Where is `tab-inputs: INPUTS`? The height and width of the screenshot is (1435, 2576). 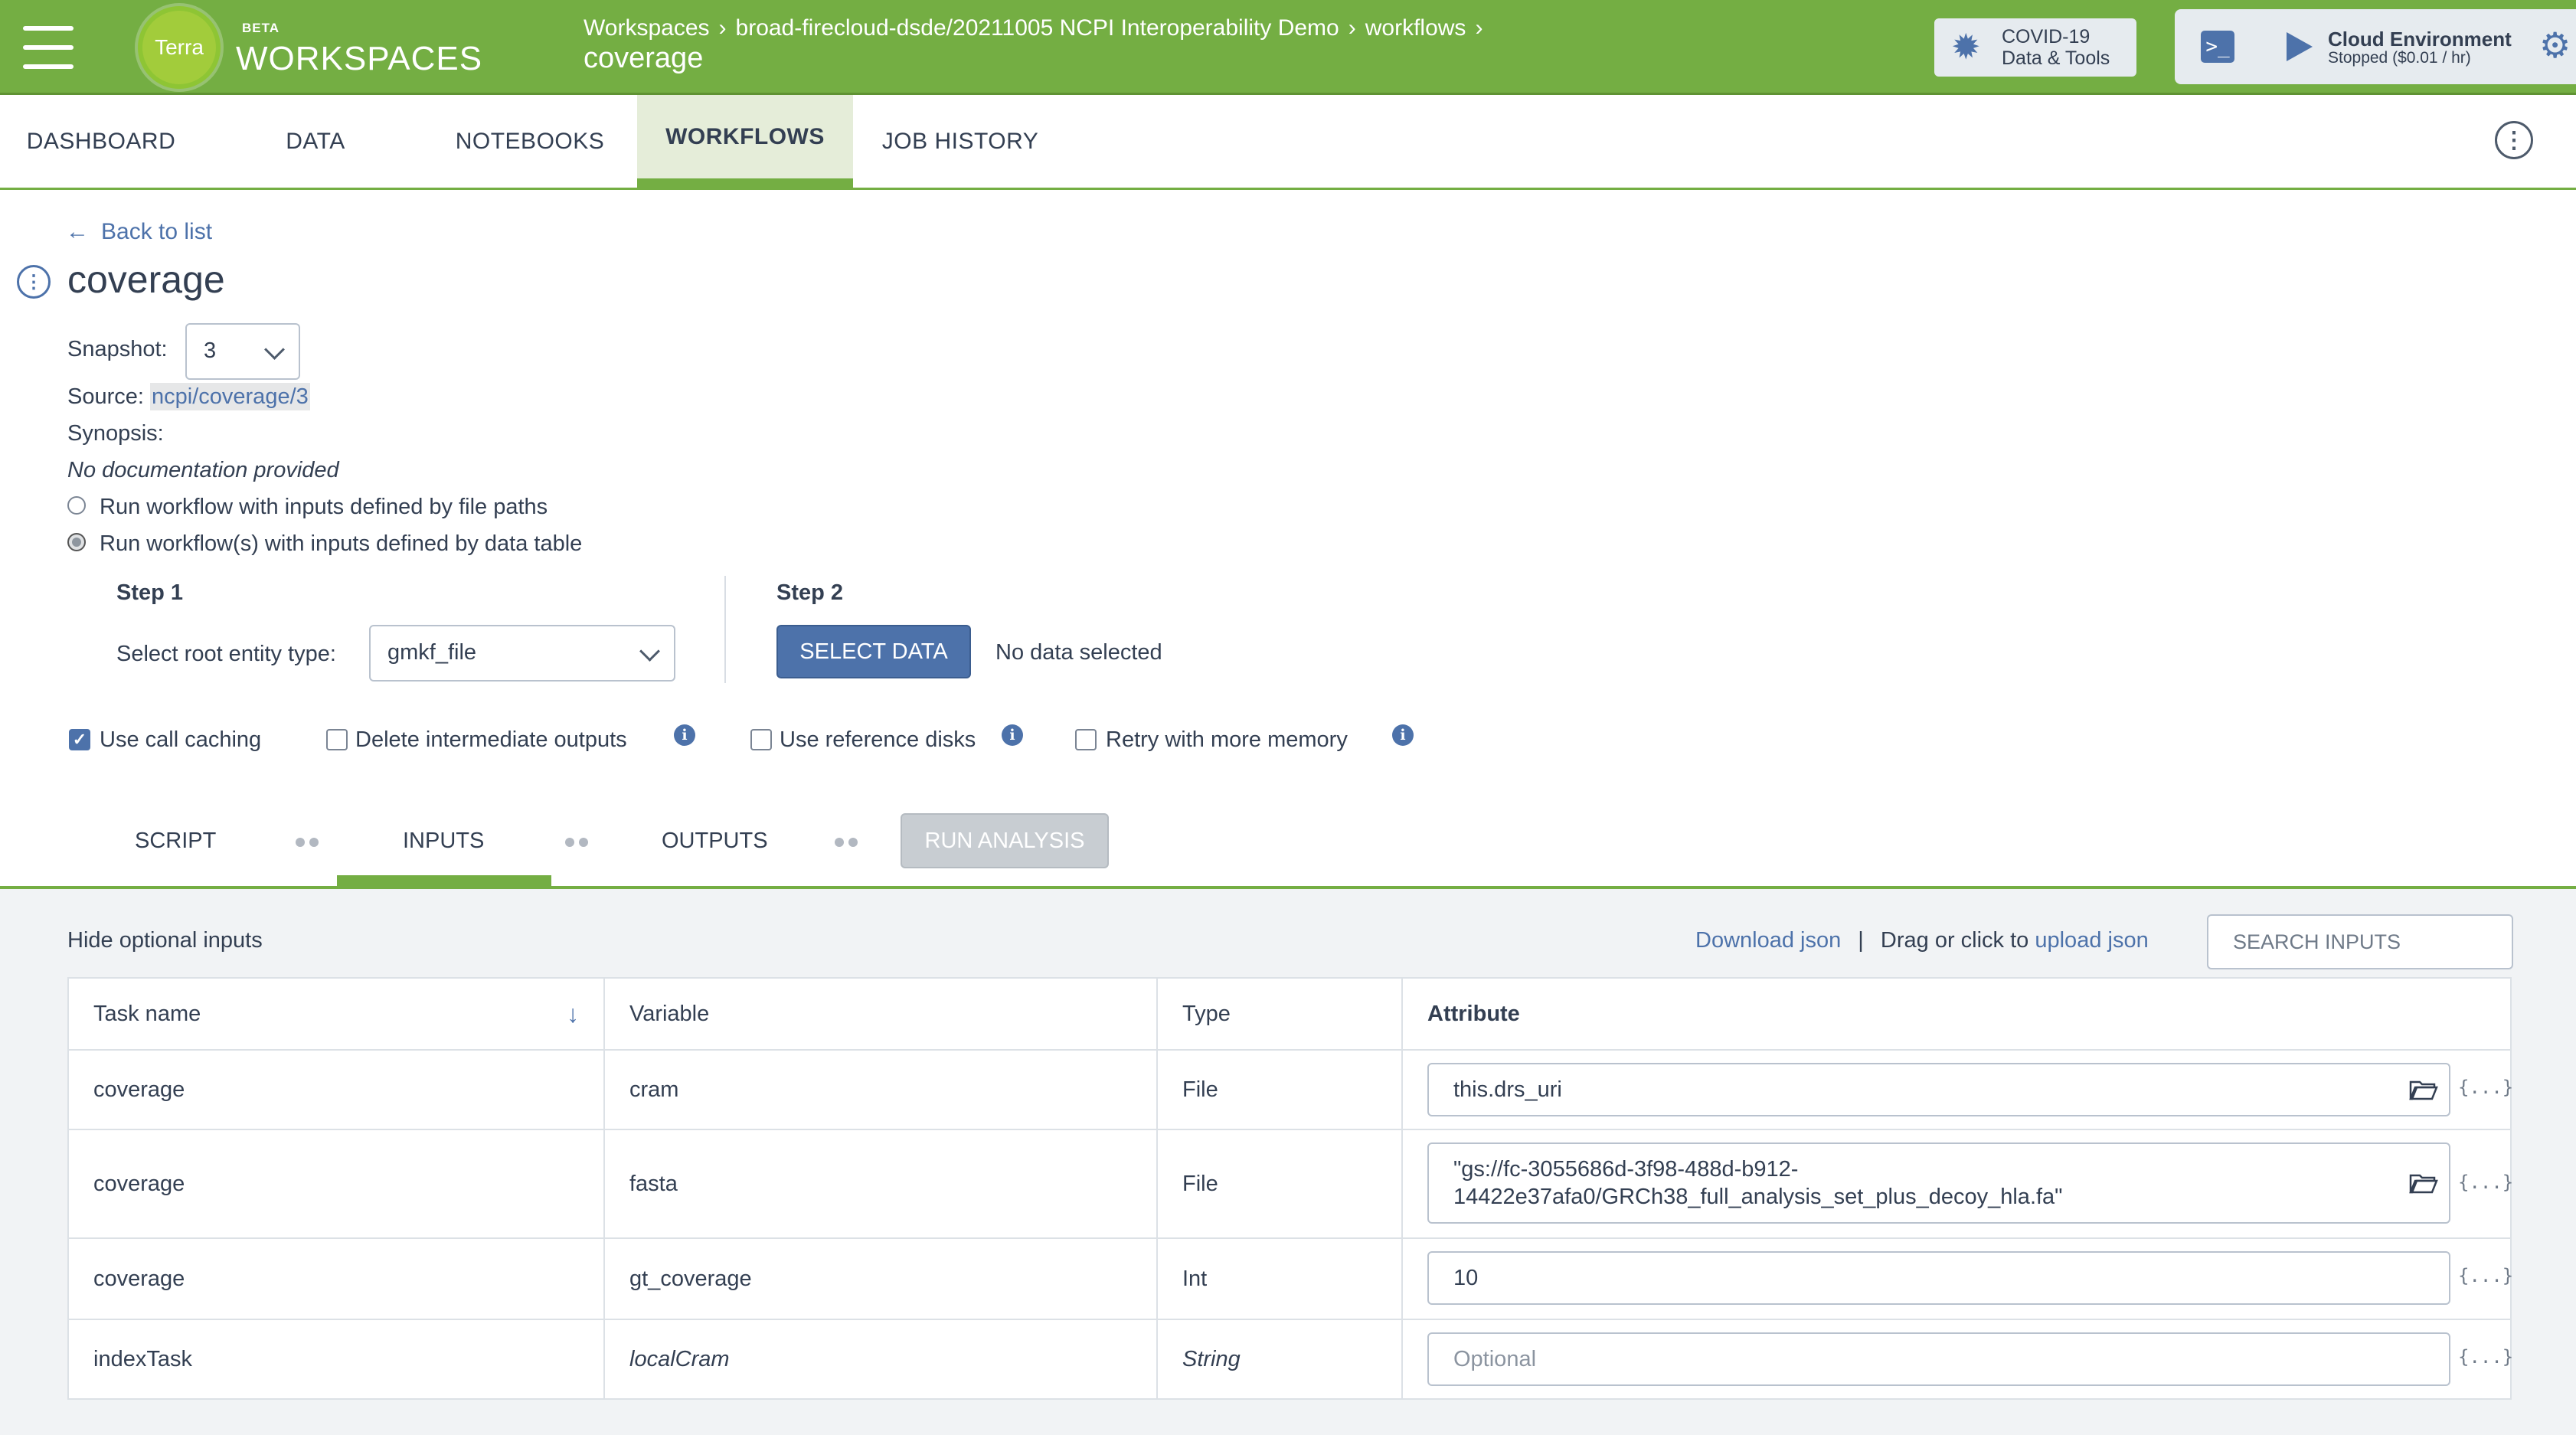 tab-inputs: INPUTS is located at coordinates (443, 841).